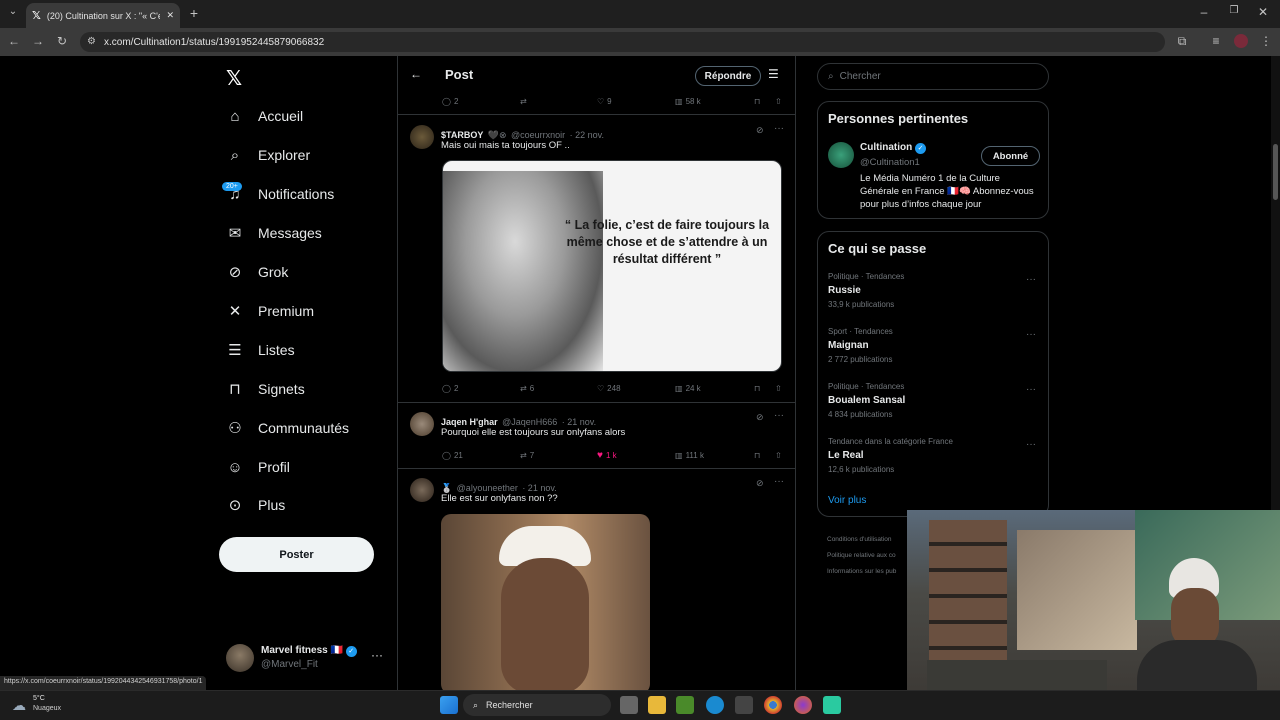 This screenshot has width=1280, height=720. Describe the element at coordinates (607, 455) in the screenshot. I see `like-action: ♥ 1 k` at that location.